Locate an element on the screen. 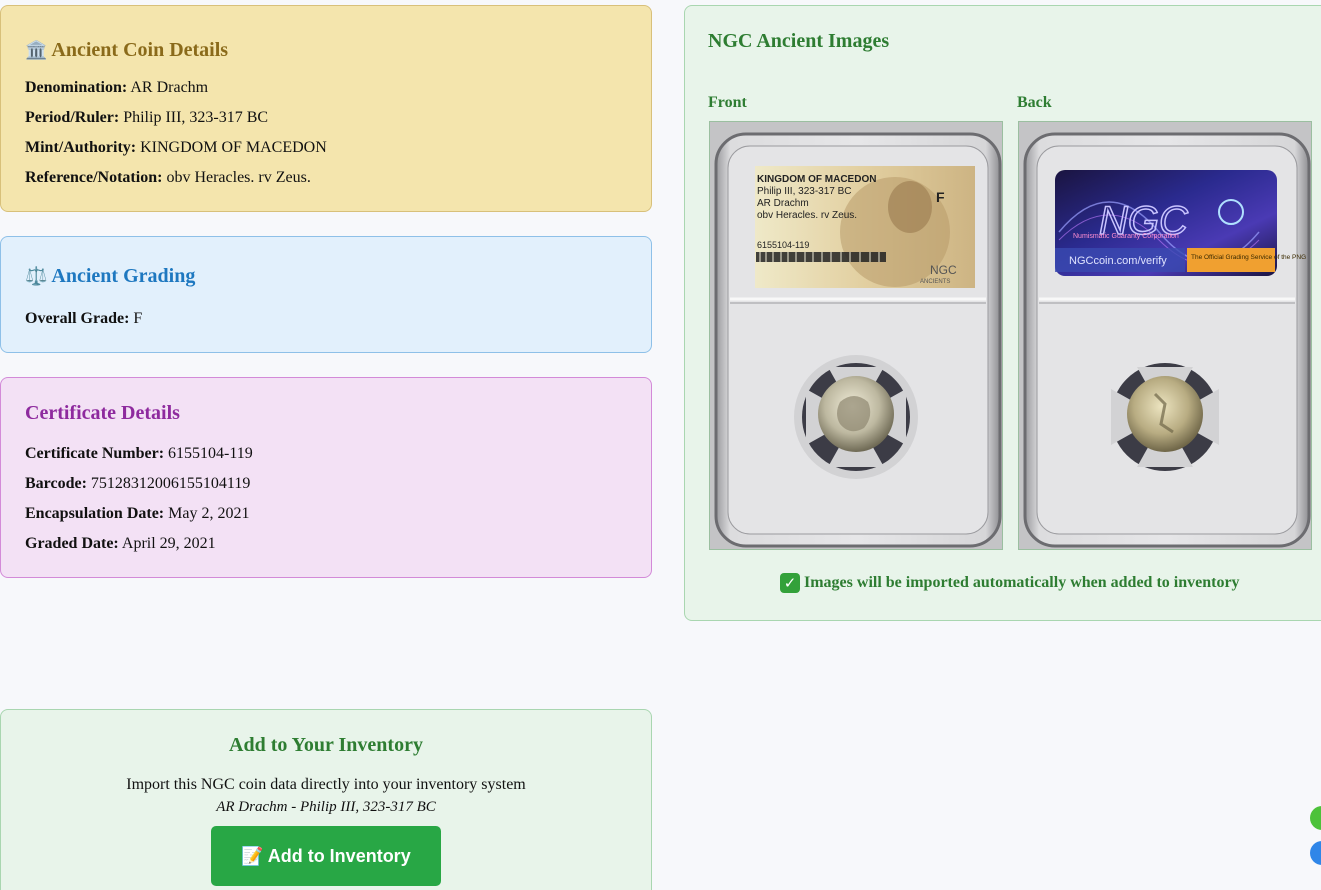  row-value: obv Heracles. rv Zeus. is located at coordinates (238, 177).